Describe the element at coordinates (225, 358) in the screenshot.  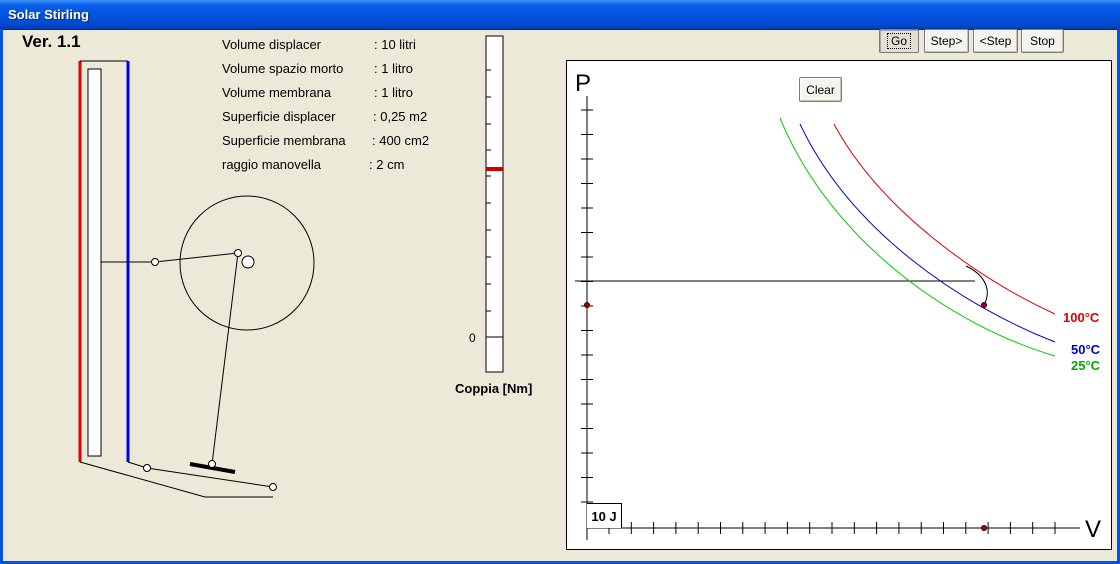
I see `connecting-rod-lower` at that location.